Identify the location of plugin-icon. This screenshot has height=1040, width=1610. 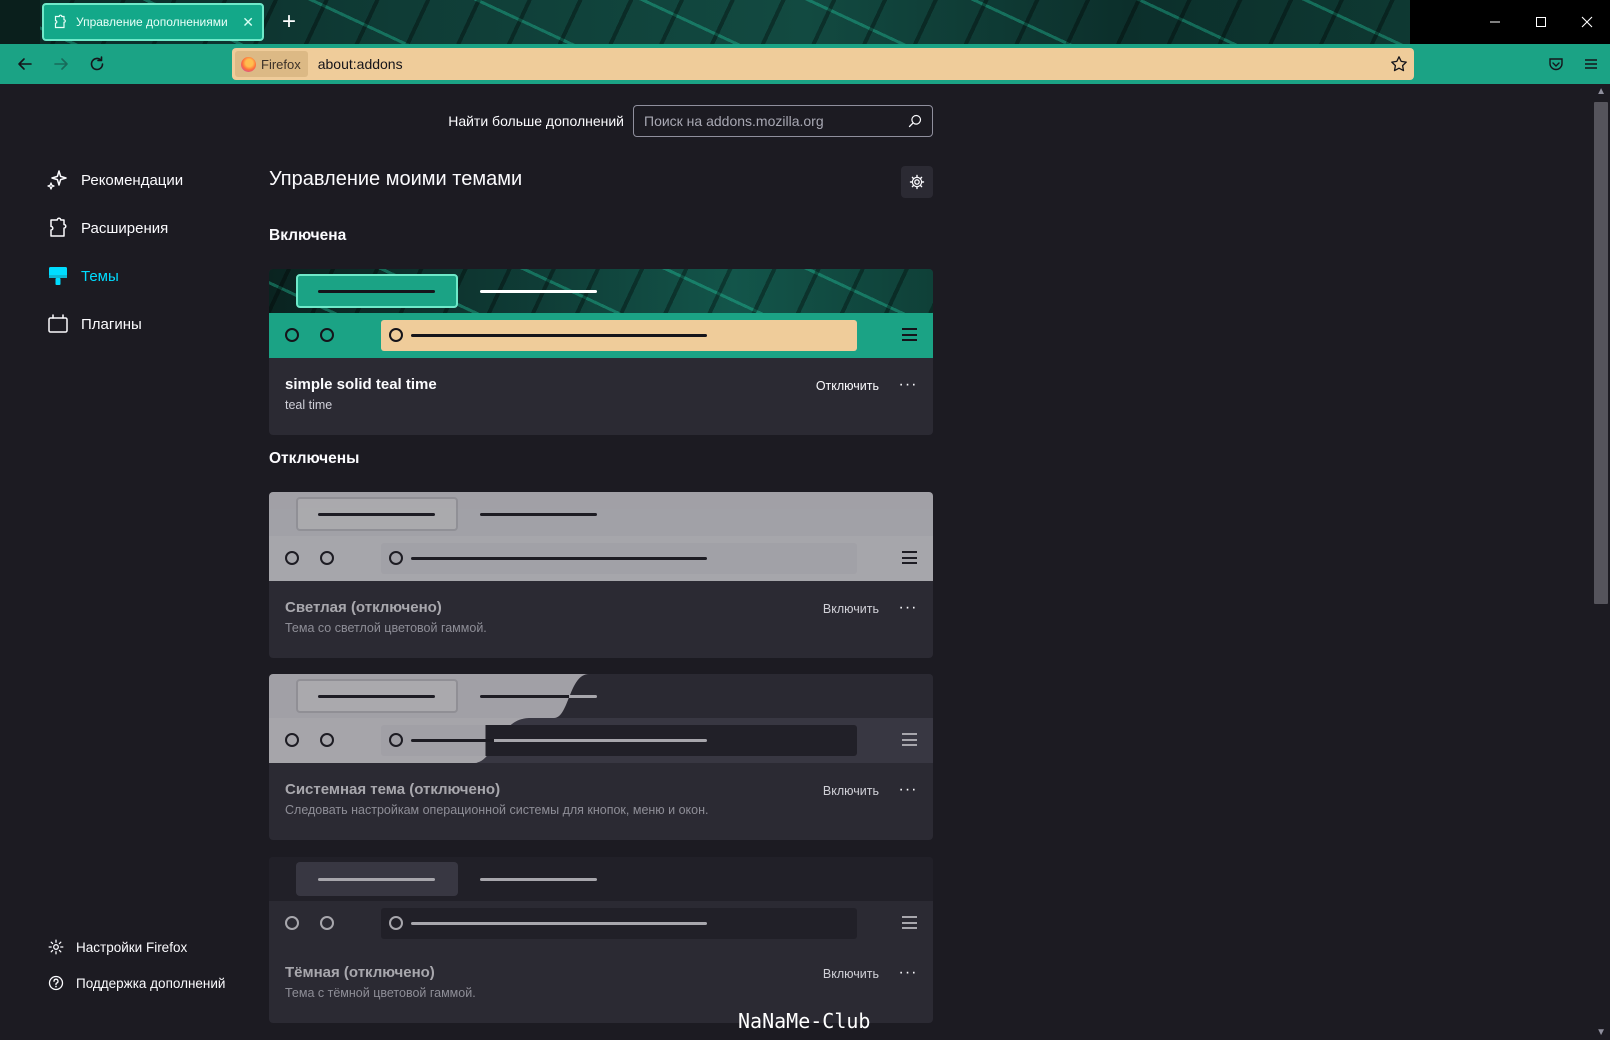
(58, 323).